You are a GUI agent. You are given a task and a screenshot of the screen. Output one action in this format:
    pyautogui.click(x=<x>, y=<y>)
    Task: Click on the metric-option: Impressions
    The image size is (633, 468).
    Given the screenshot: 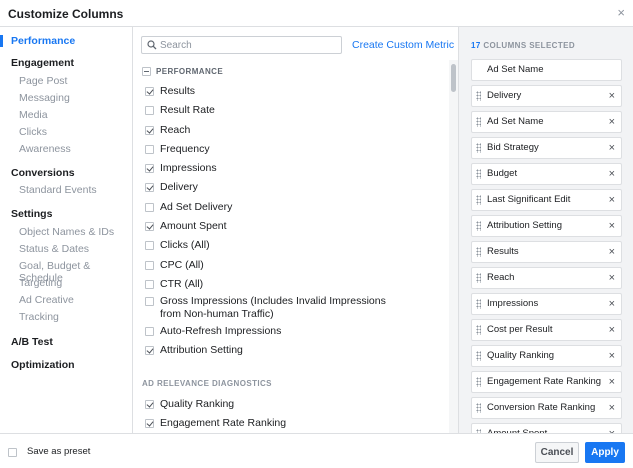 What is the action you would take?
    pyautogui.click(x=181, y=168)
    